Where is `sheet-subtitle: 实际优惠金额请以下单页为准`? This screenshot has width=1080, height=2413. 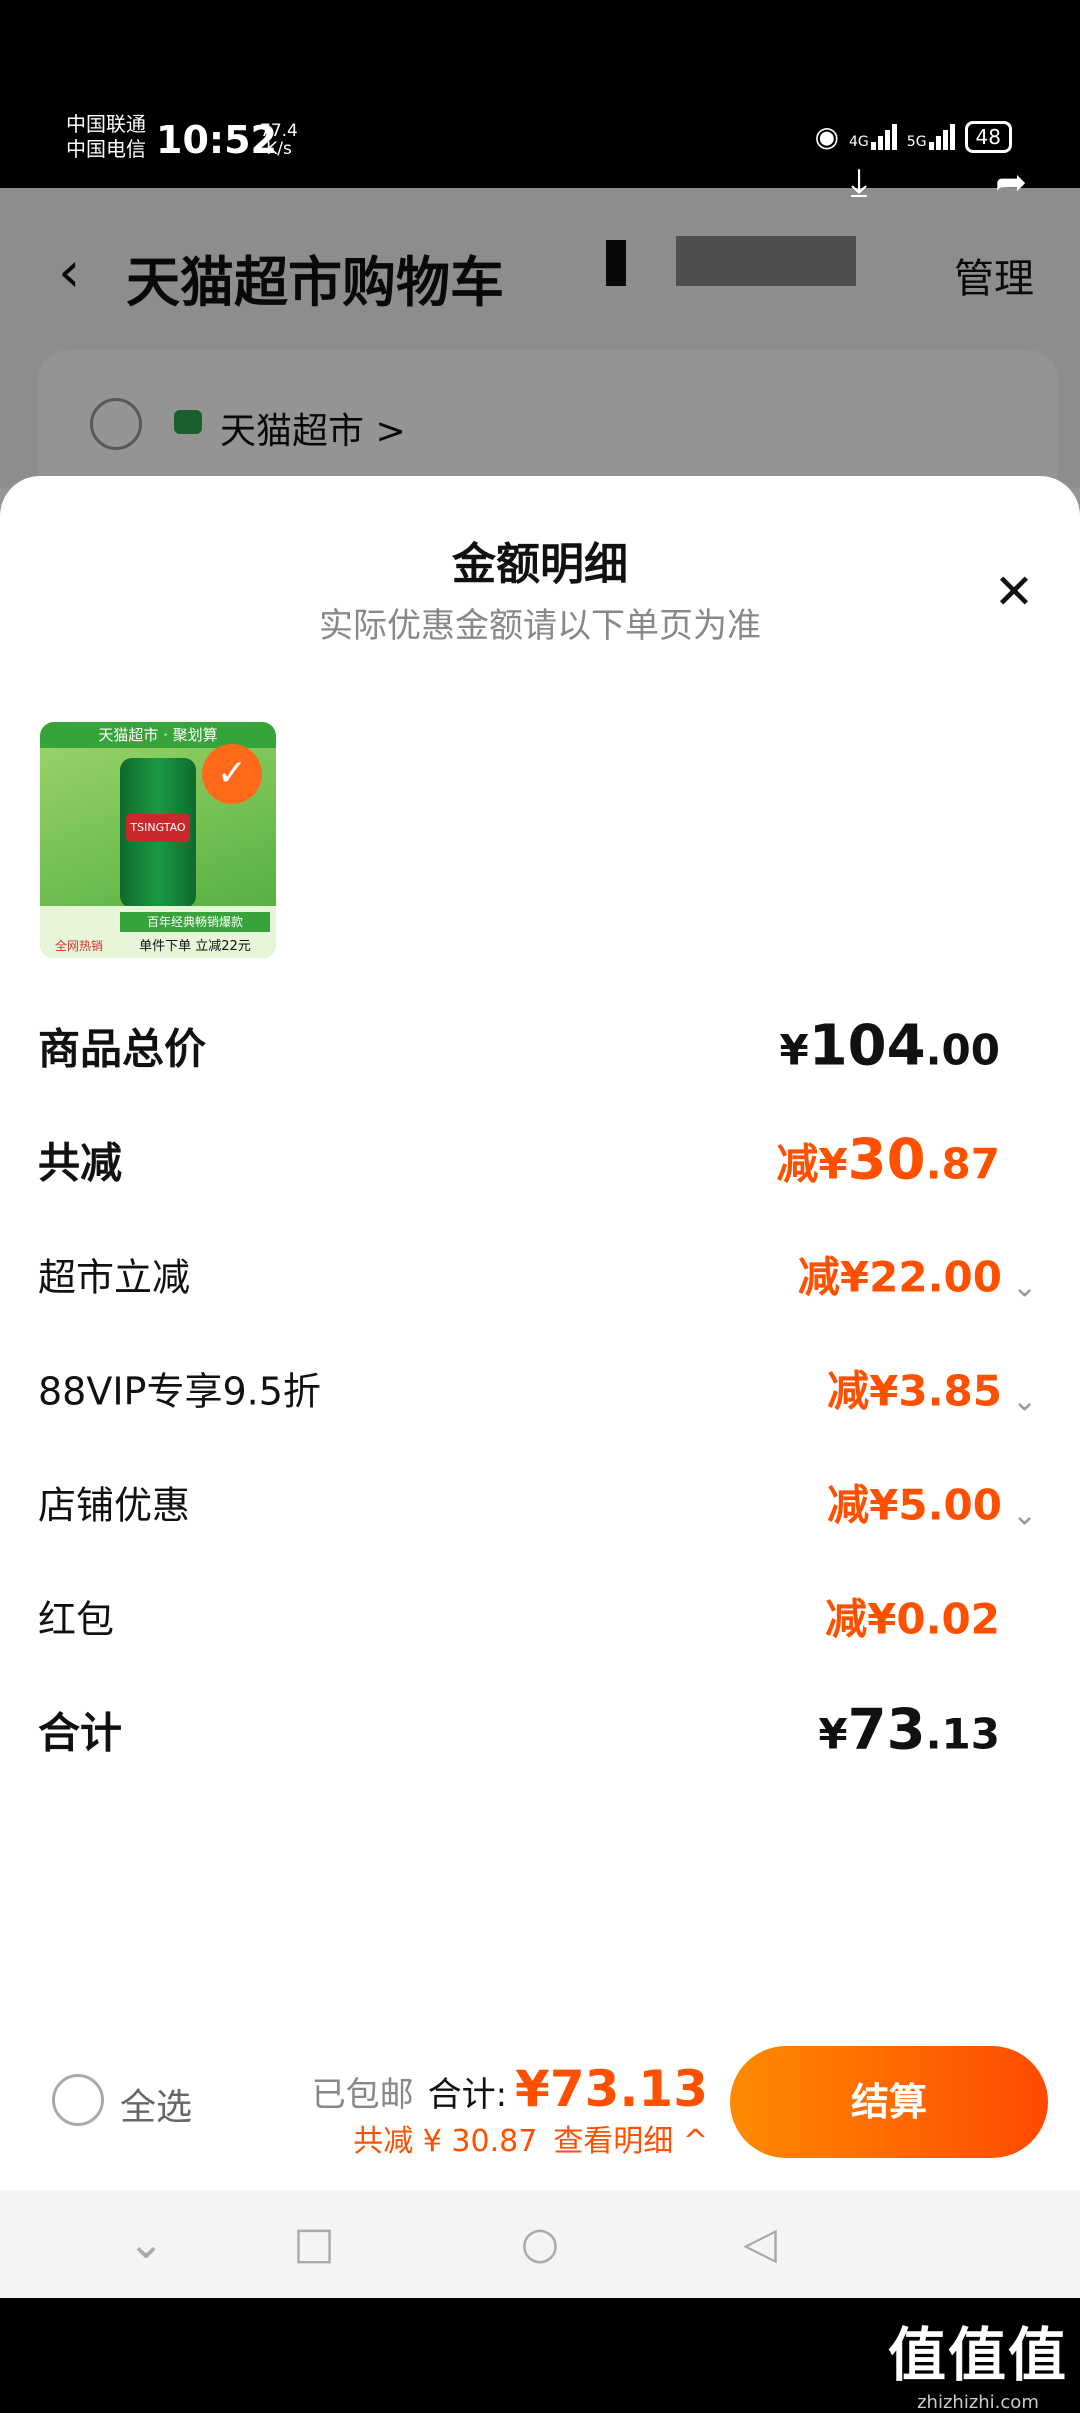
sheet-subtitle: 实际优惠金额请以下单页为准 is located at coordinates (540, 626).